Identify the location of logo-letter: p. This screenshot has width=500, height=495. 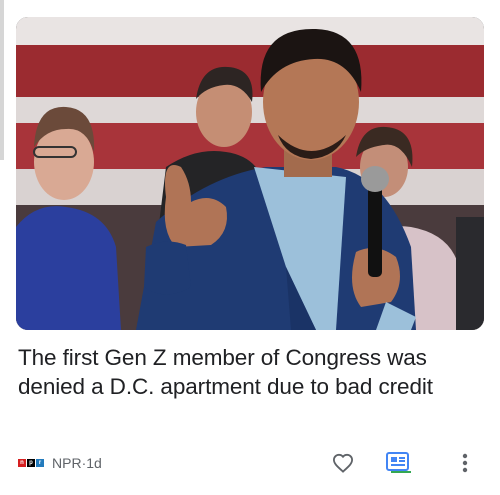
(31, 463).